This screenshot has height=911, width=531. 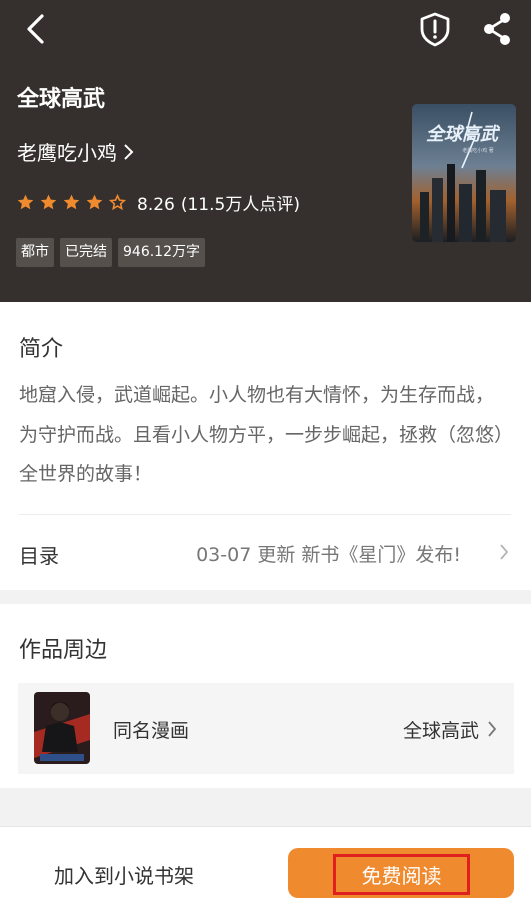 I want to click on report-button, so click(x=435, y=29).